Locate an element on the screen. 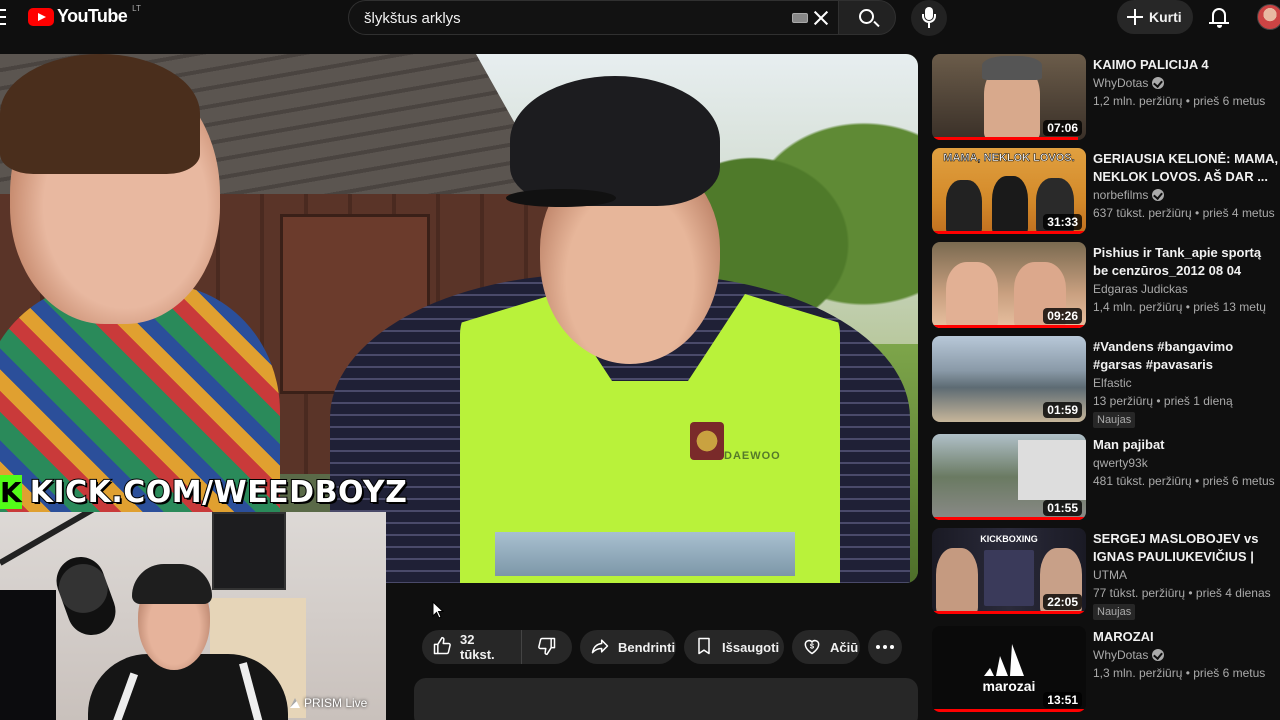 The image size is (1280, 720). vest-badge-icon is located at coordinates (707, 441).